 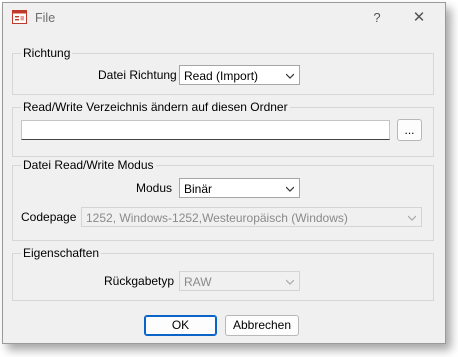 I want to click on legend-eigenschaften: Eigenschaften, so click(x=61, y=253).